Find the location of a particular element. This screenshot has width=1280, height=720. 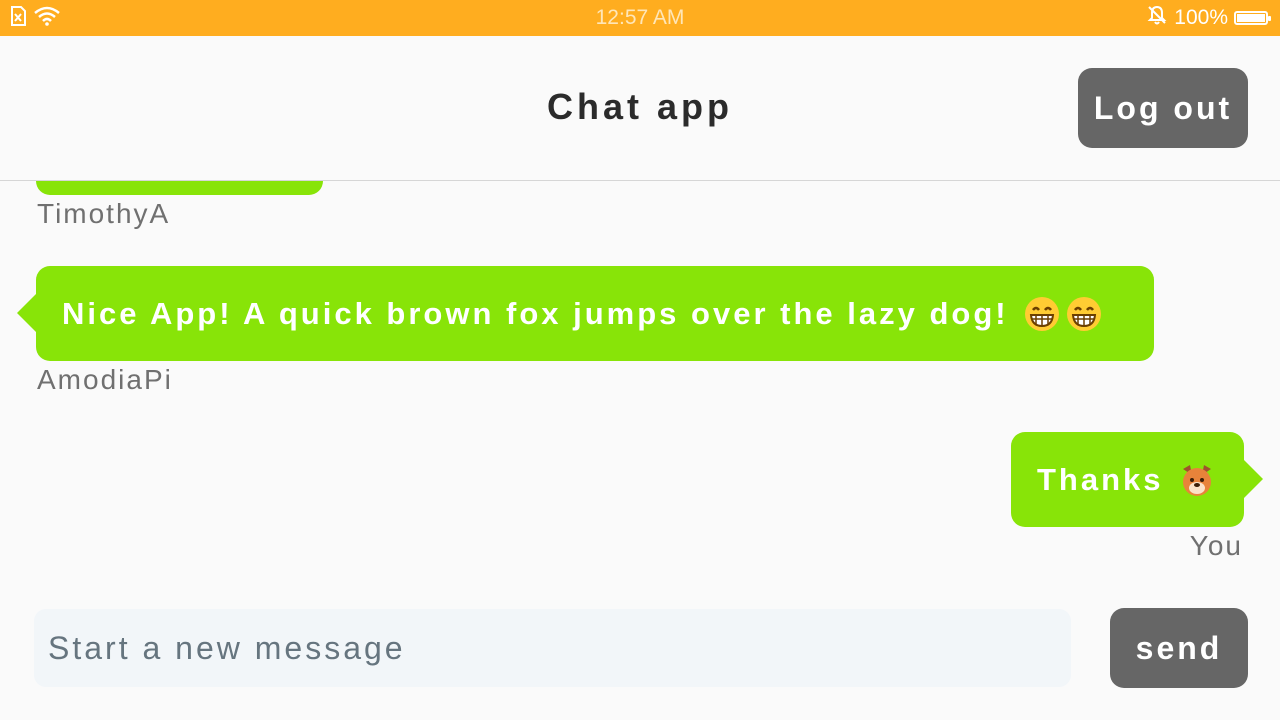

mute-icon is located at coordinates (1157, 18).